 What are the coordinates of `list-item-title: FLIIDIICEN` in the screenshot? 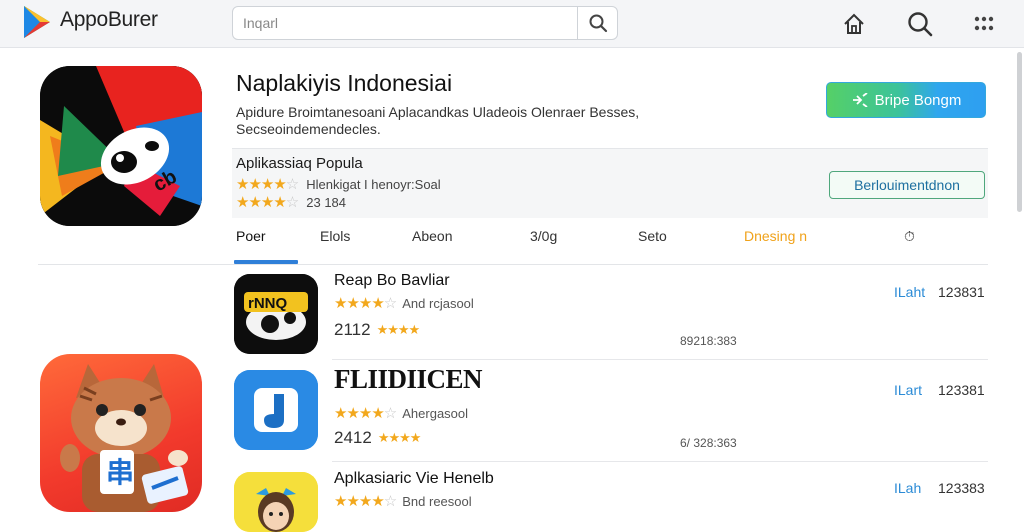 It's located at (408, 379).